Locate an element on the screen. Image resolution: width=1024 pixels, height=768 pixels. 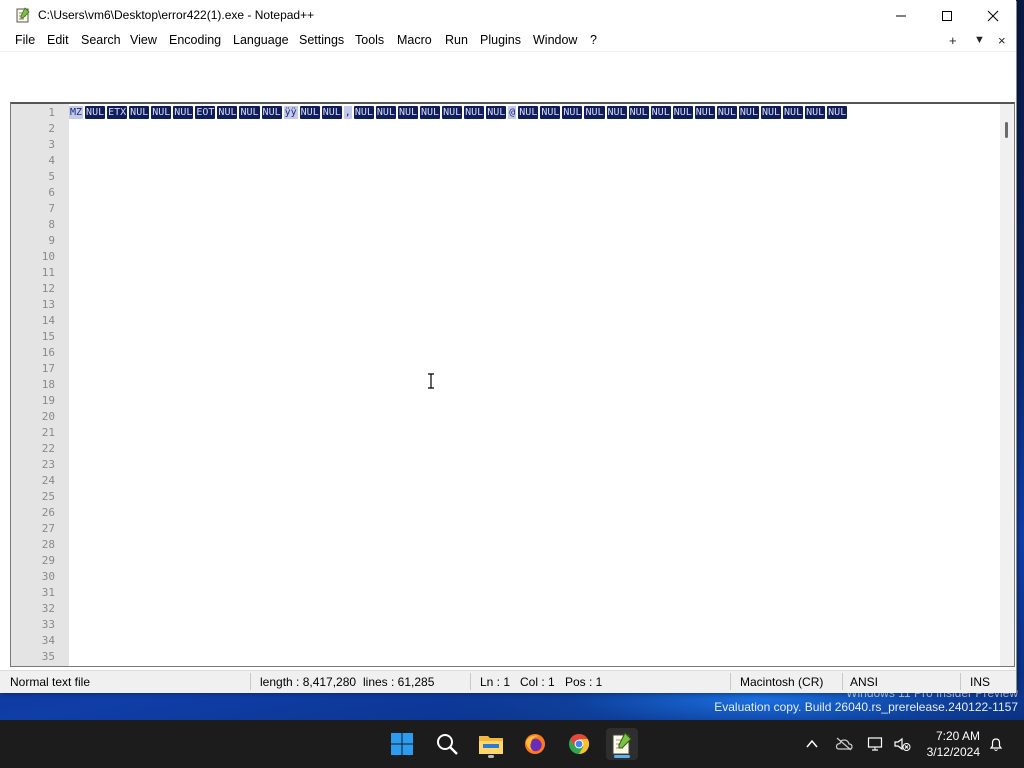
menu-search: Search is located at coordinates (101, 40).